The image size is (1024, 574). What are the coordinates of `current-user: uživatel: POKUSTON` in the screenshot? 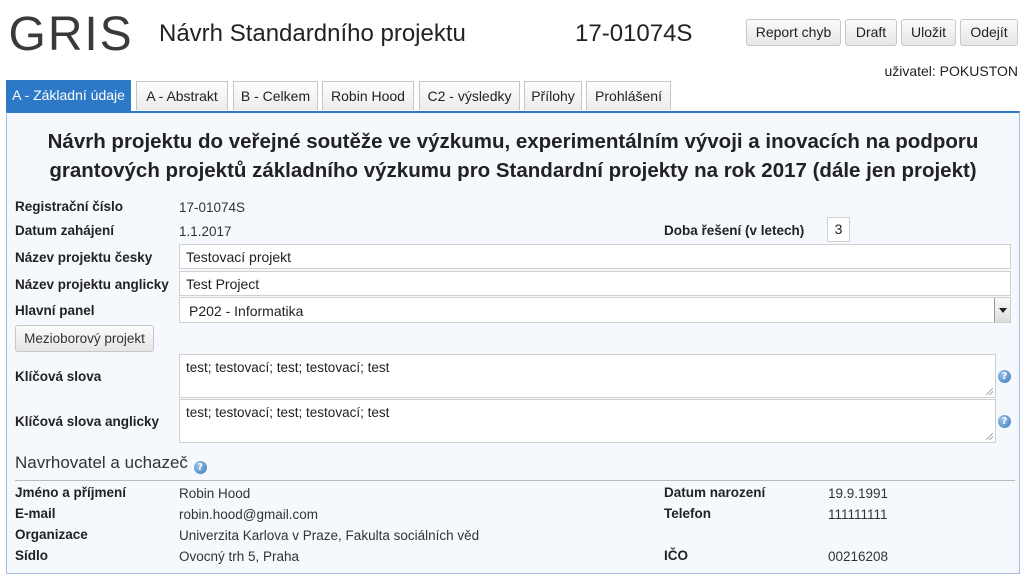 It's located at (951, 71).